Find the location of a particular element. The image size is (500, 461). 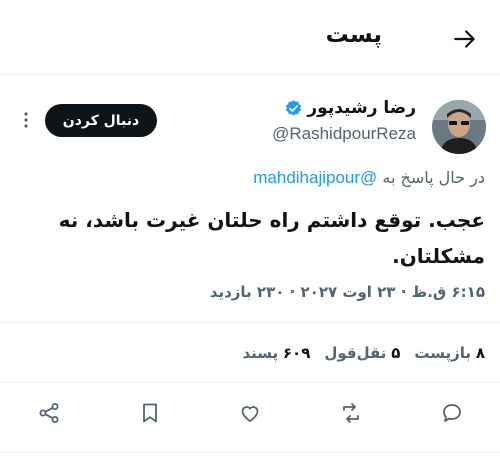

bookmark-button is located at coordinates (150, 413).